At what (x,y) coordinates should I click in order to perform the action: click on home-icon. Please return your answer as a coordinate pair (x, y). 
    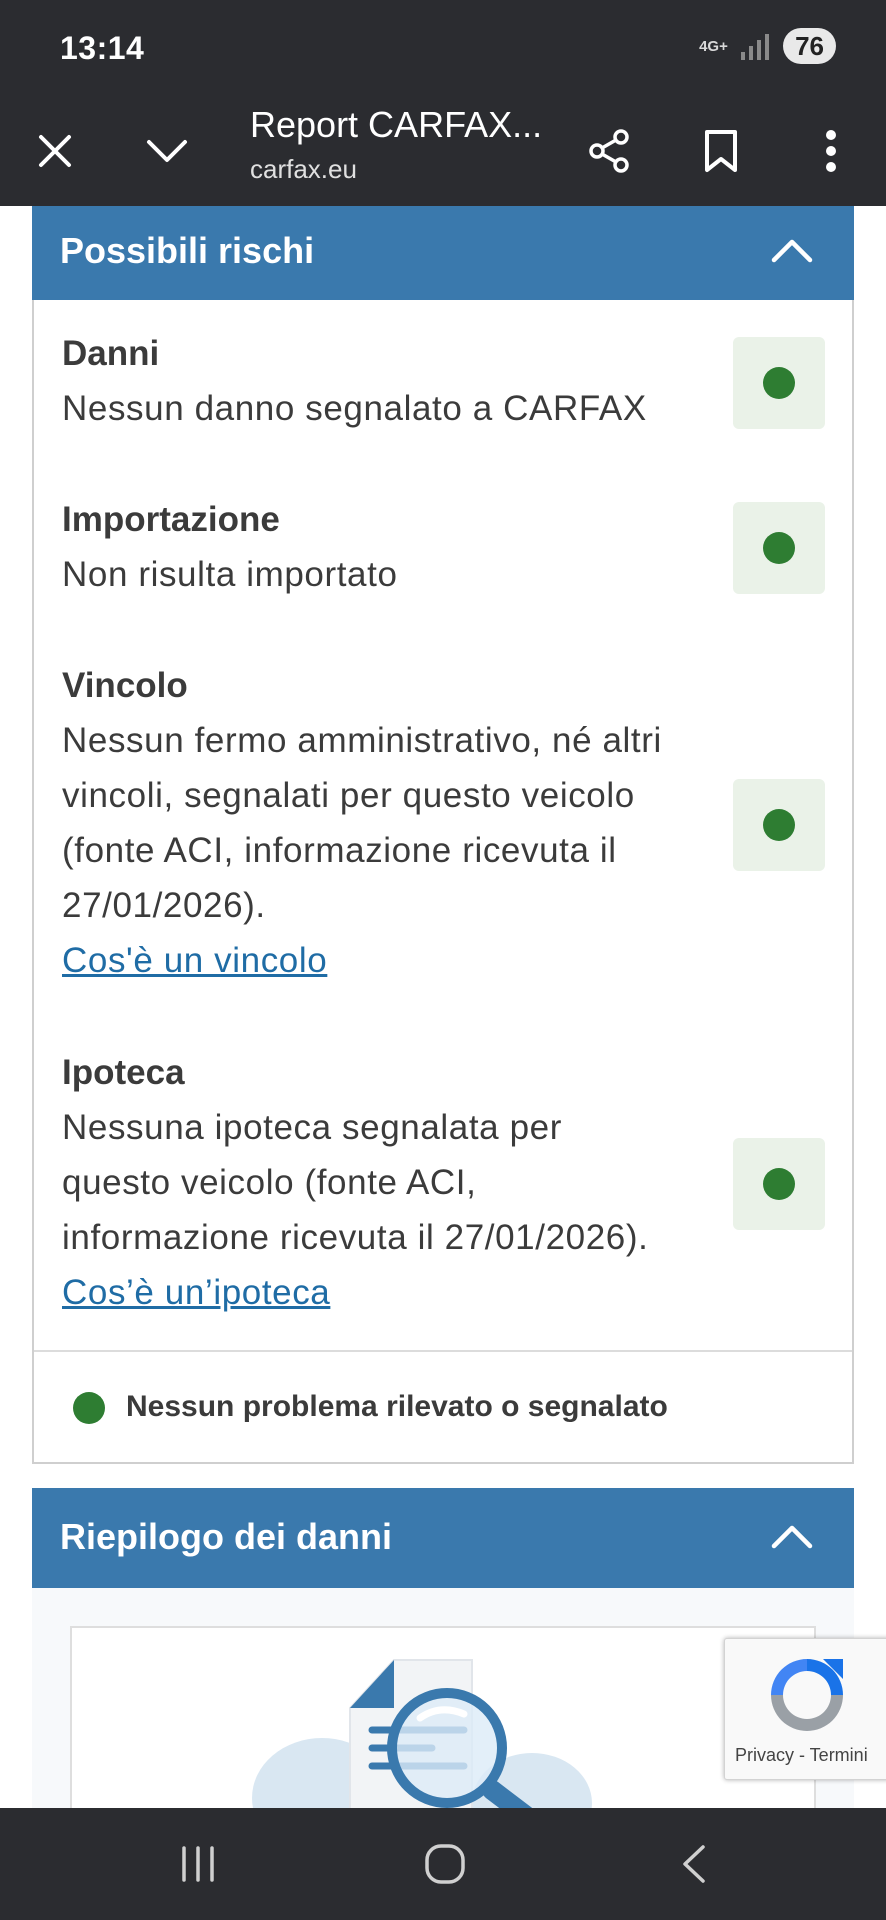
    Looking at the image, I should click on (445, 1864).